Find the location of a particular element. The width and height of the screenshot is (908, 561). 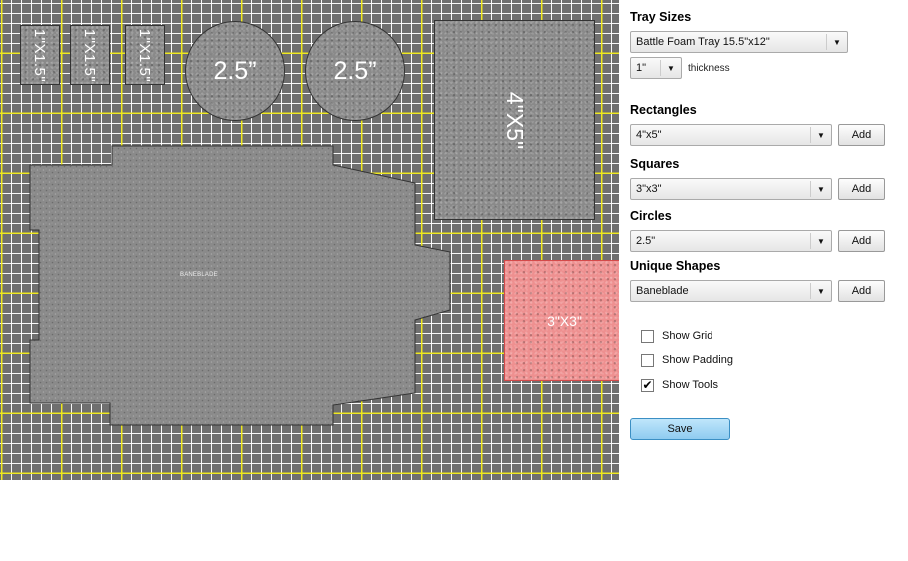

show-padding-option: Show Padding is located at coordinates (687, 360).